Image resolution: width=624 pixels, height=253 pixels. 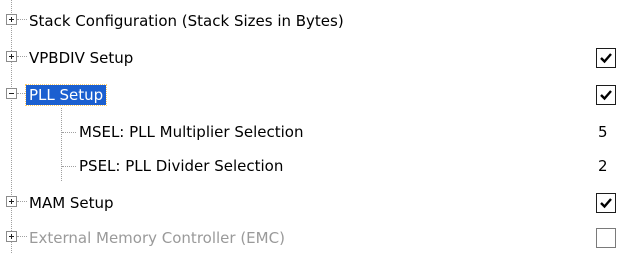 What do you see at coordinates (312, 238) in the screenshot?
I see `tree-item-emc: External Memory Controller (EMC)` at bounding box center [312, 238].